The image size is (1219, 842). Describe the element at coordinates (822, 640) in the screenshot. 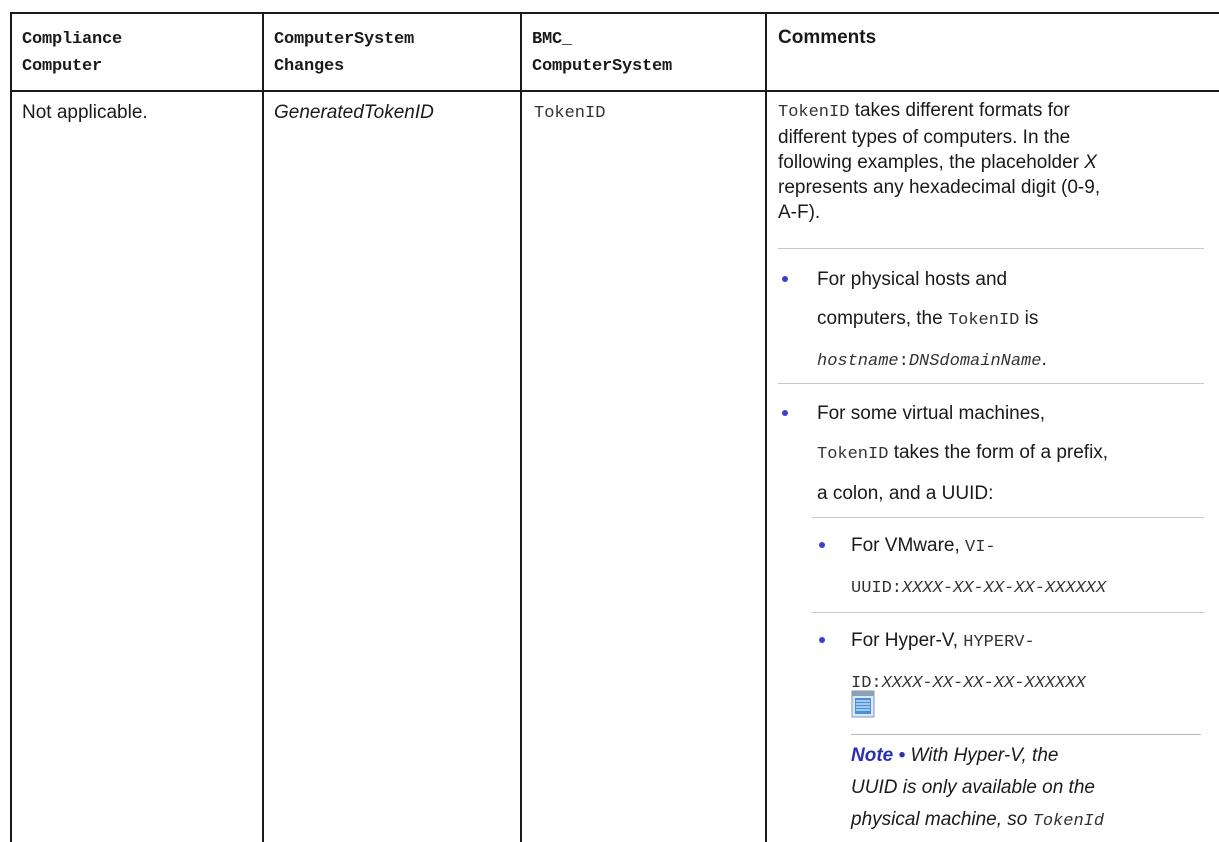

I see `sub-bullet-2-marker` at that location.